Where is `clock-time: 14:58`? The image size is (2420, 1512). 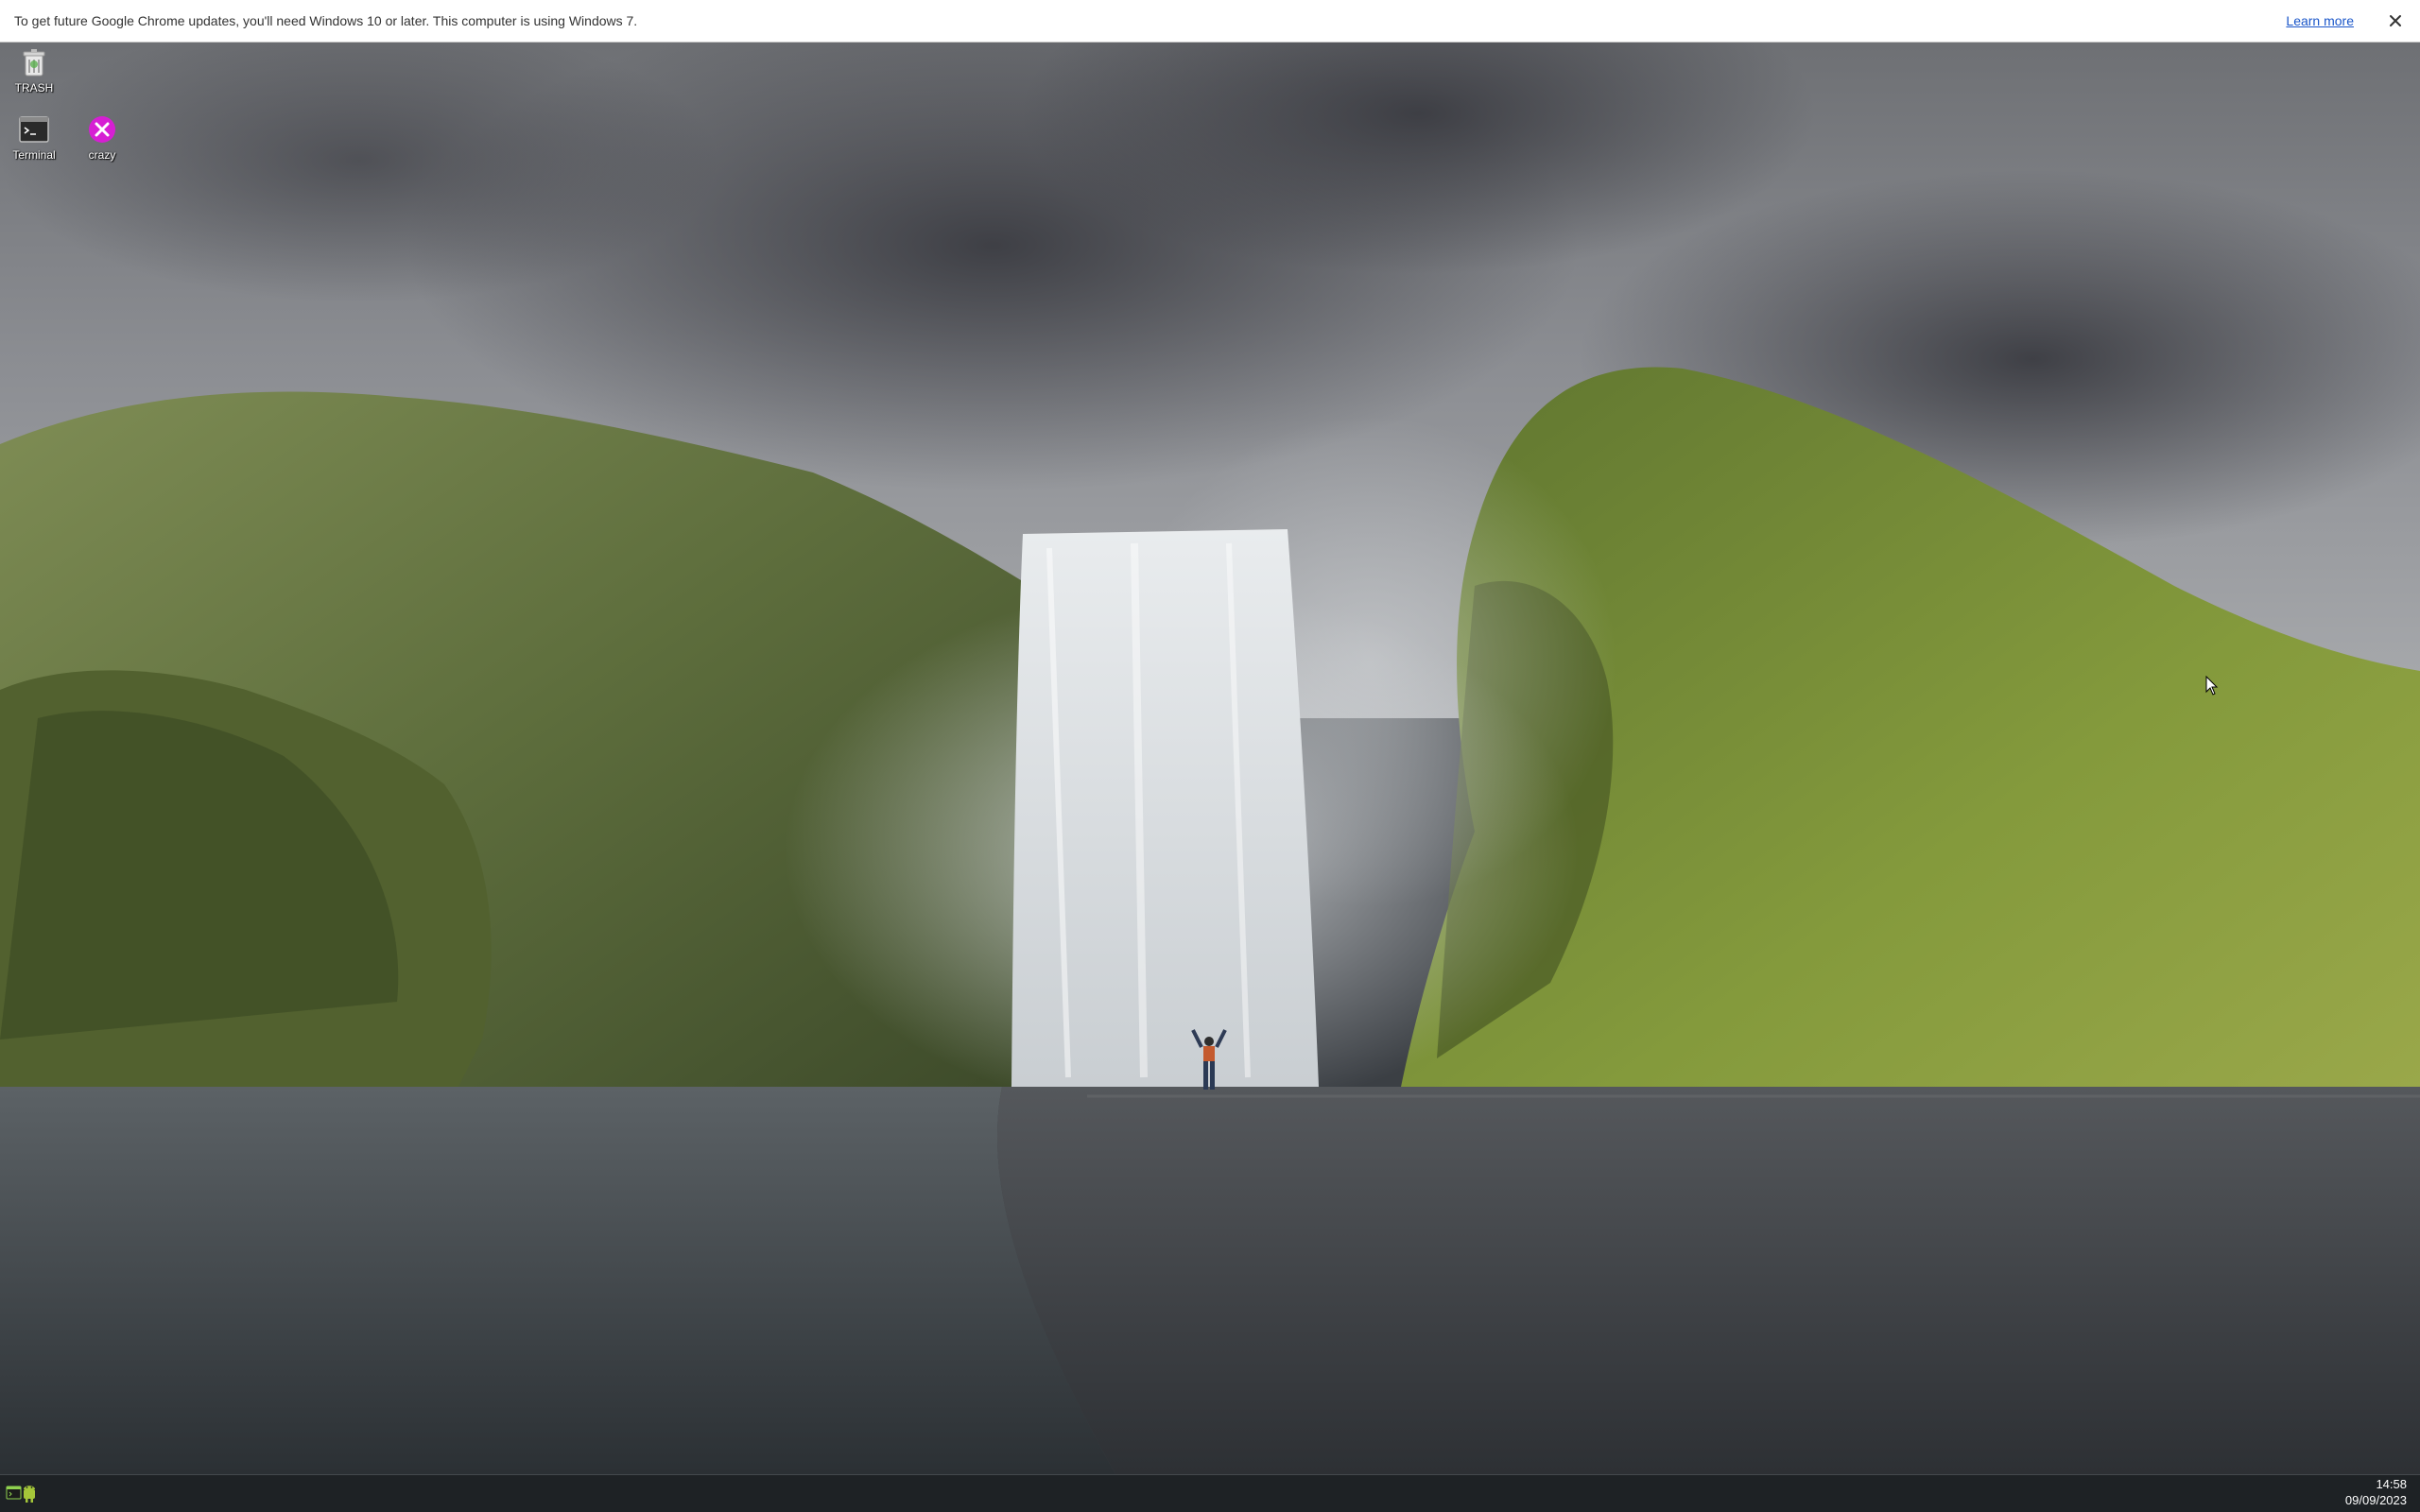 clock-time: 14:58 is located at coordinates (2391, 1484).